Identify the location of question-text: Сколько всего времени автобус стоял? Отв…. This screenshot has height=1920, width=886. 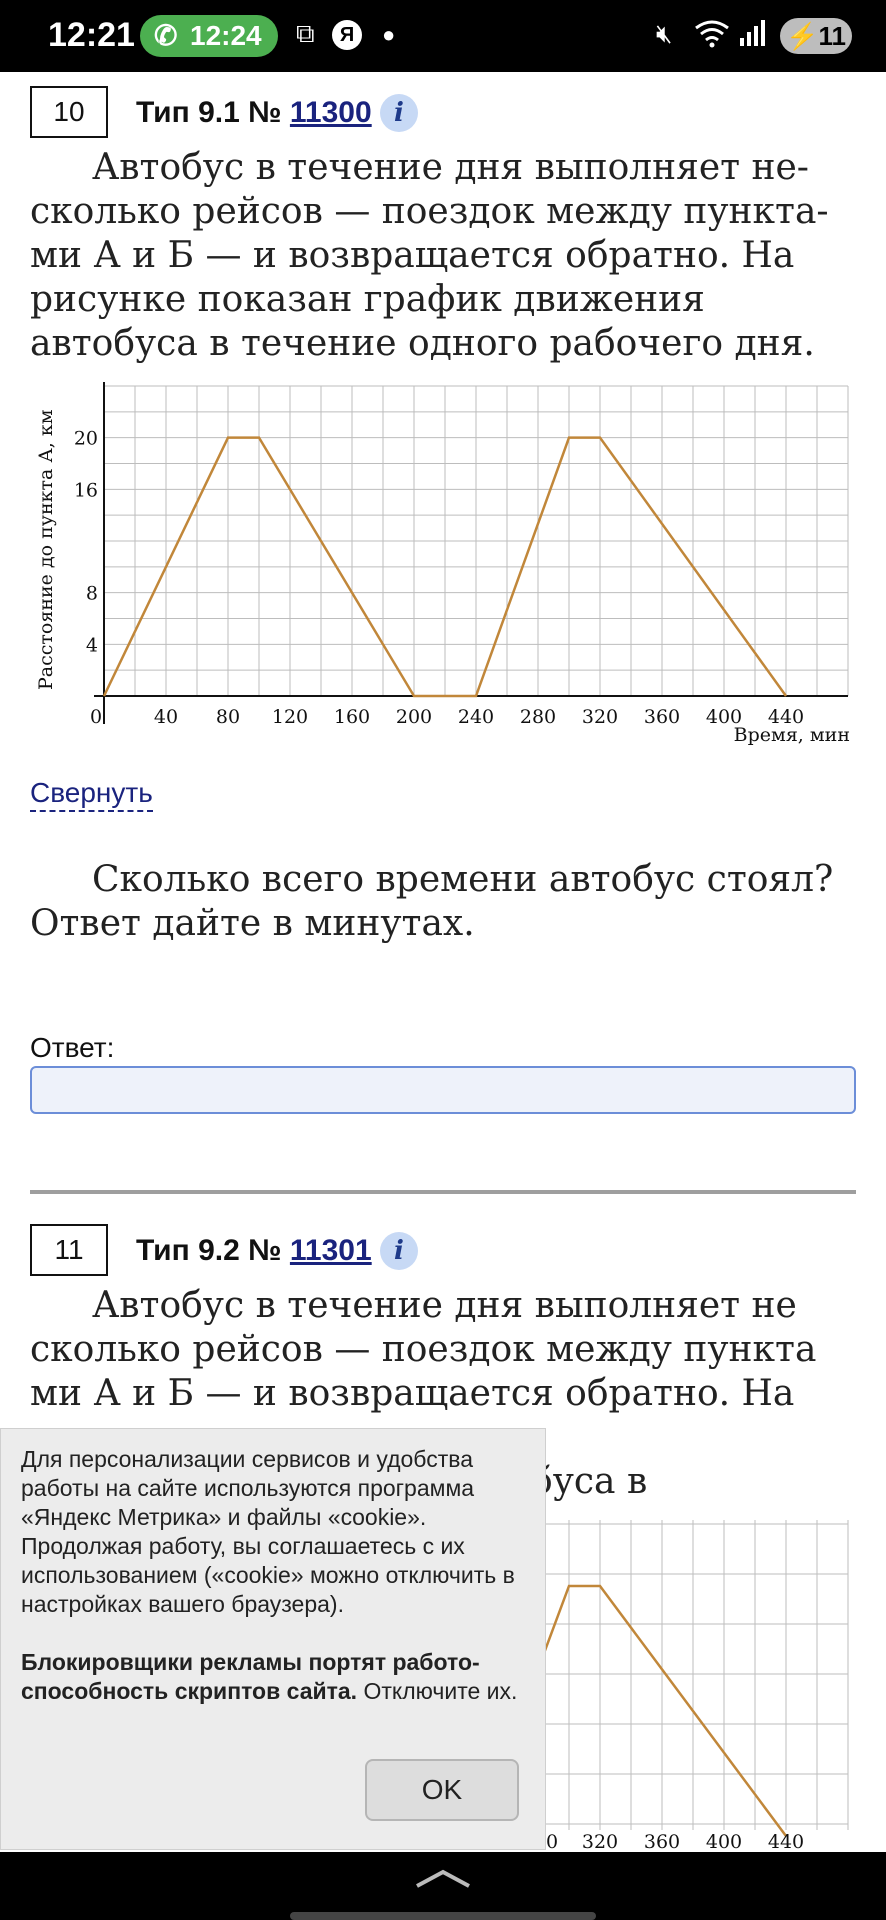
(432, 901).